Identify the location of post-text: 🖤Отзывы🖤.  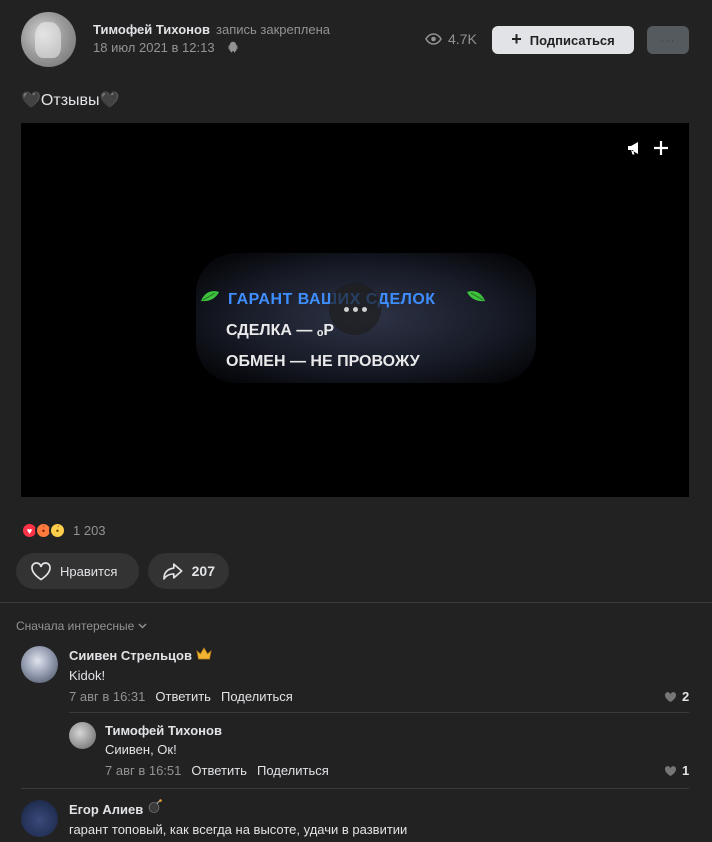
(70, 100).